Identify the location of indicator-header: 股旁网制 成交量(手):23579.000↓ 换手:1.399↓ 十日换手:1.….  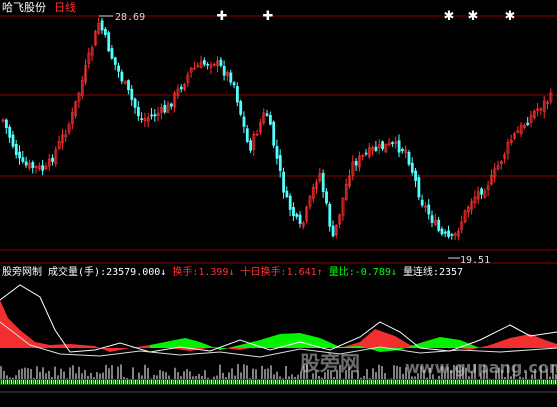
(232, 272).